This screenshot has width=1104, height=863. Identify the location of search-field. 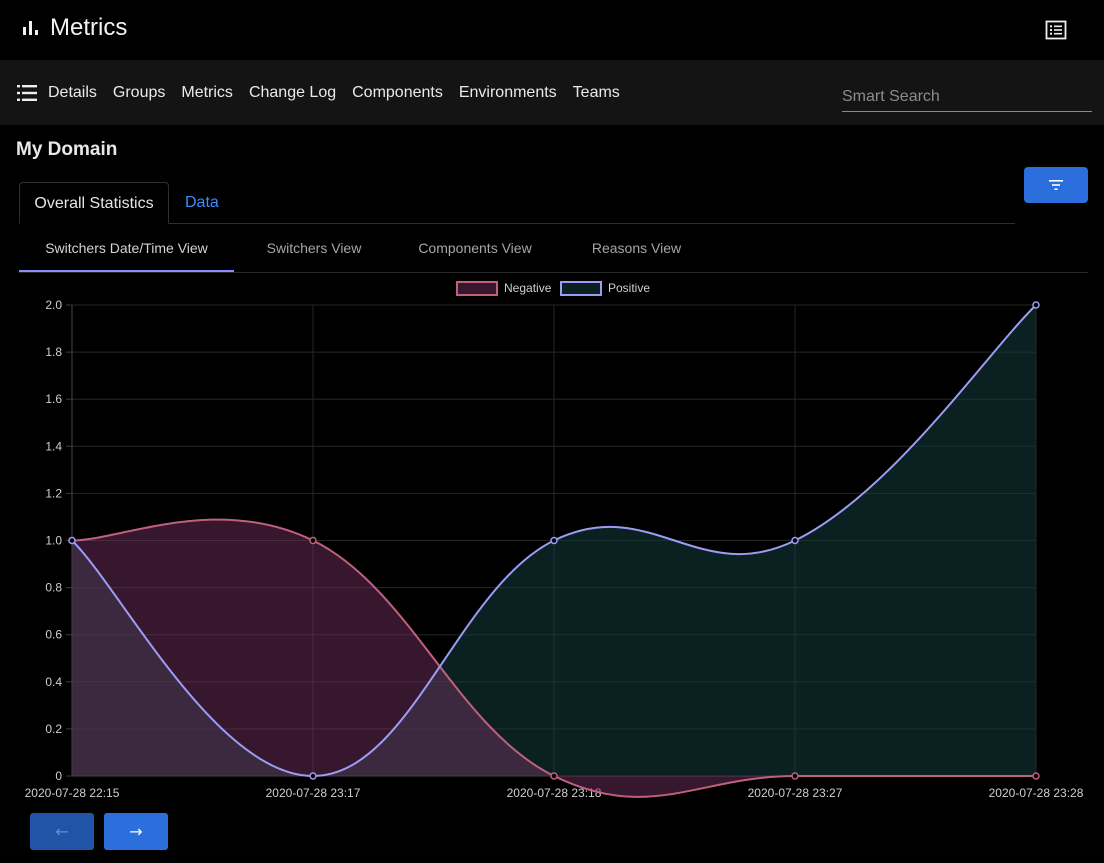
(967, 98).